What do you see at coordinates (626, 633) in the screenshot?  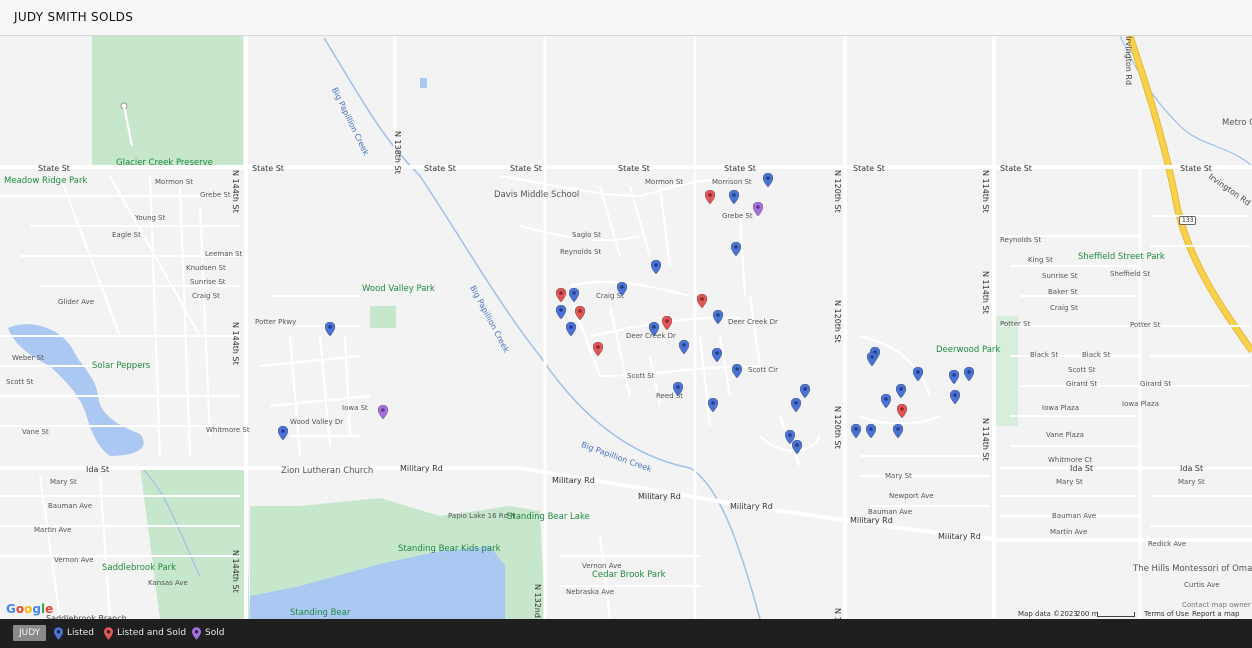 I see `legend-bar: JUDY Listed Listed and Sold Sold` at bounding box center [626, 633].